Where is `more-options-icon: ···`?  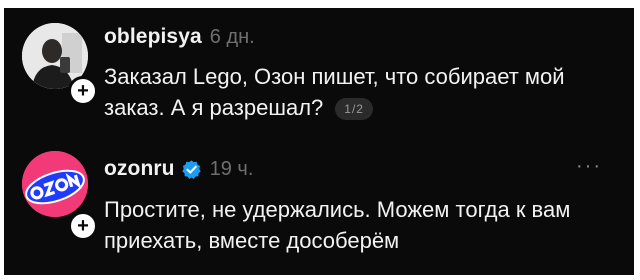 more-options-icon: ··· is located at coordinates (589, 166).